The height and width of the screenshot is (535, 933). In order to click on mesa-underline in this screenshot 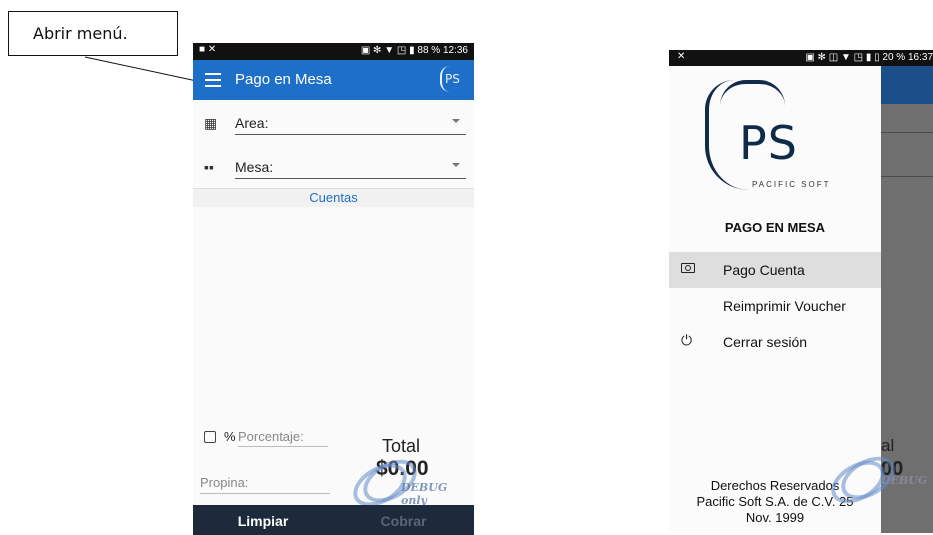, I will do `click(350, 178)`.